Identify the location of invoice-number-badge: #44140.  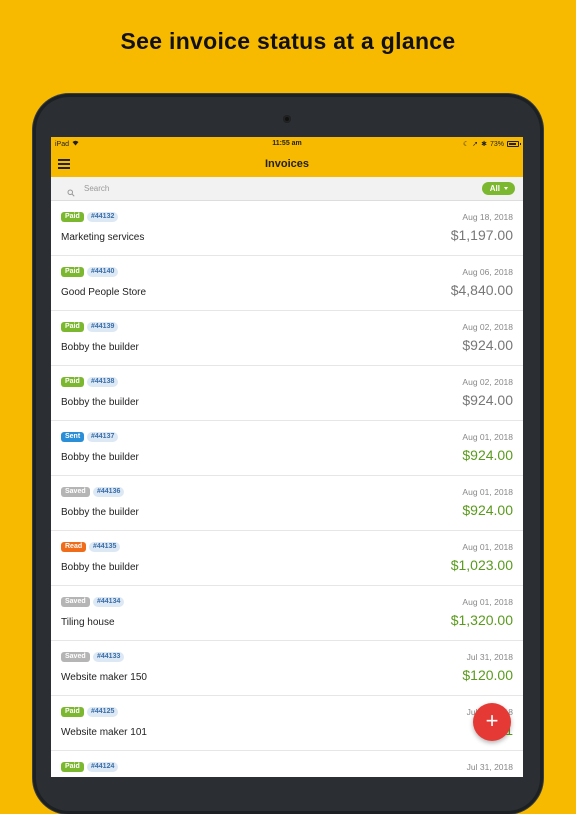
(103, 272).